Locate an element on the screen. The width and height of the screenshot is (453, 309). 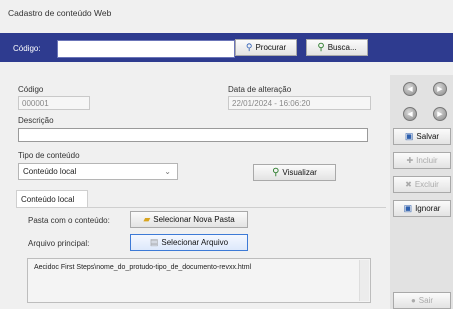
ignorar-label: Ignorar is located at coordinates (428, 208).